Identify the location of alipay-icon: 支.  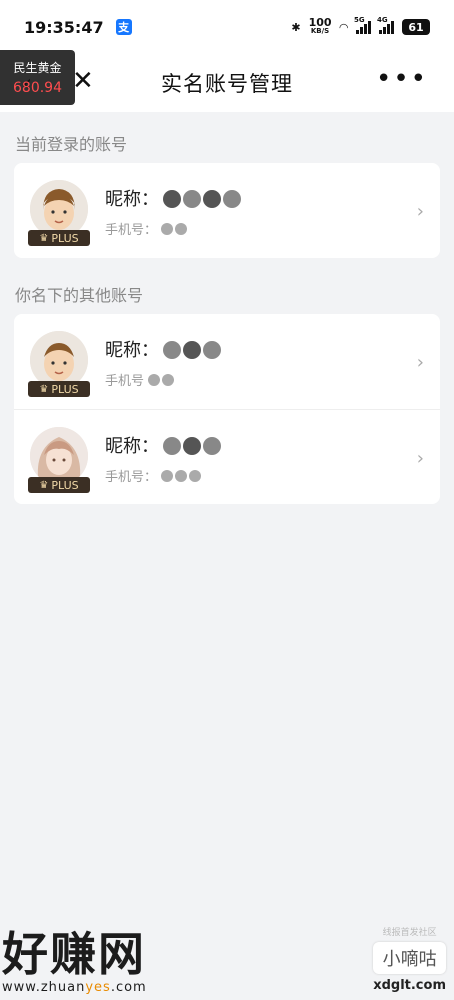
(123, 27).